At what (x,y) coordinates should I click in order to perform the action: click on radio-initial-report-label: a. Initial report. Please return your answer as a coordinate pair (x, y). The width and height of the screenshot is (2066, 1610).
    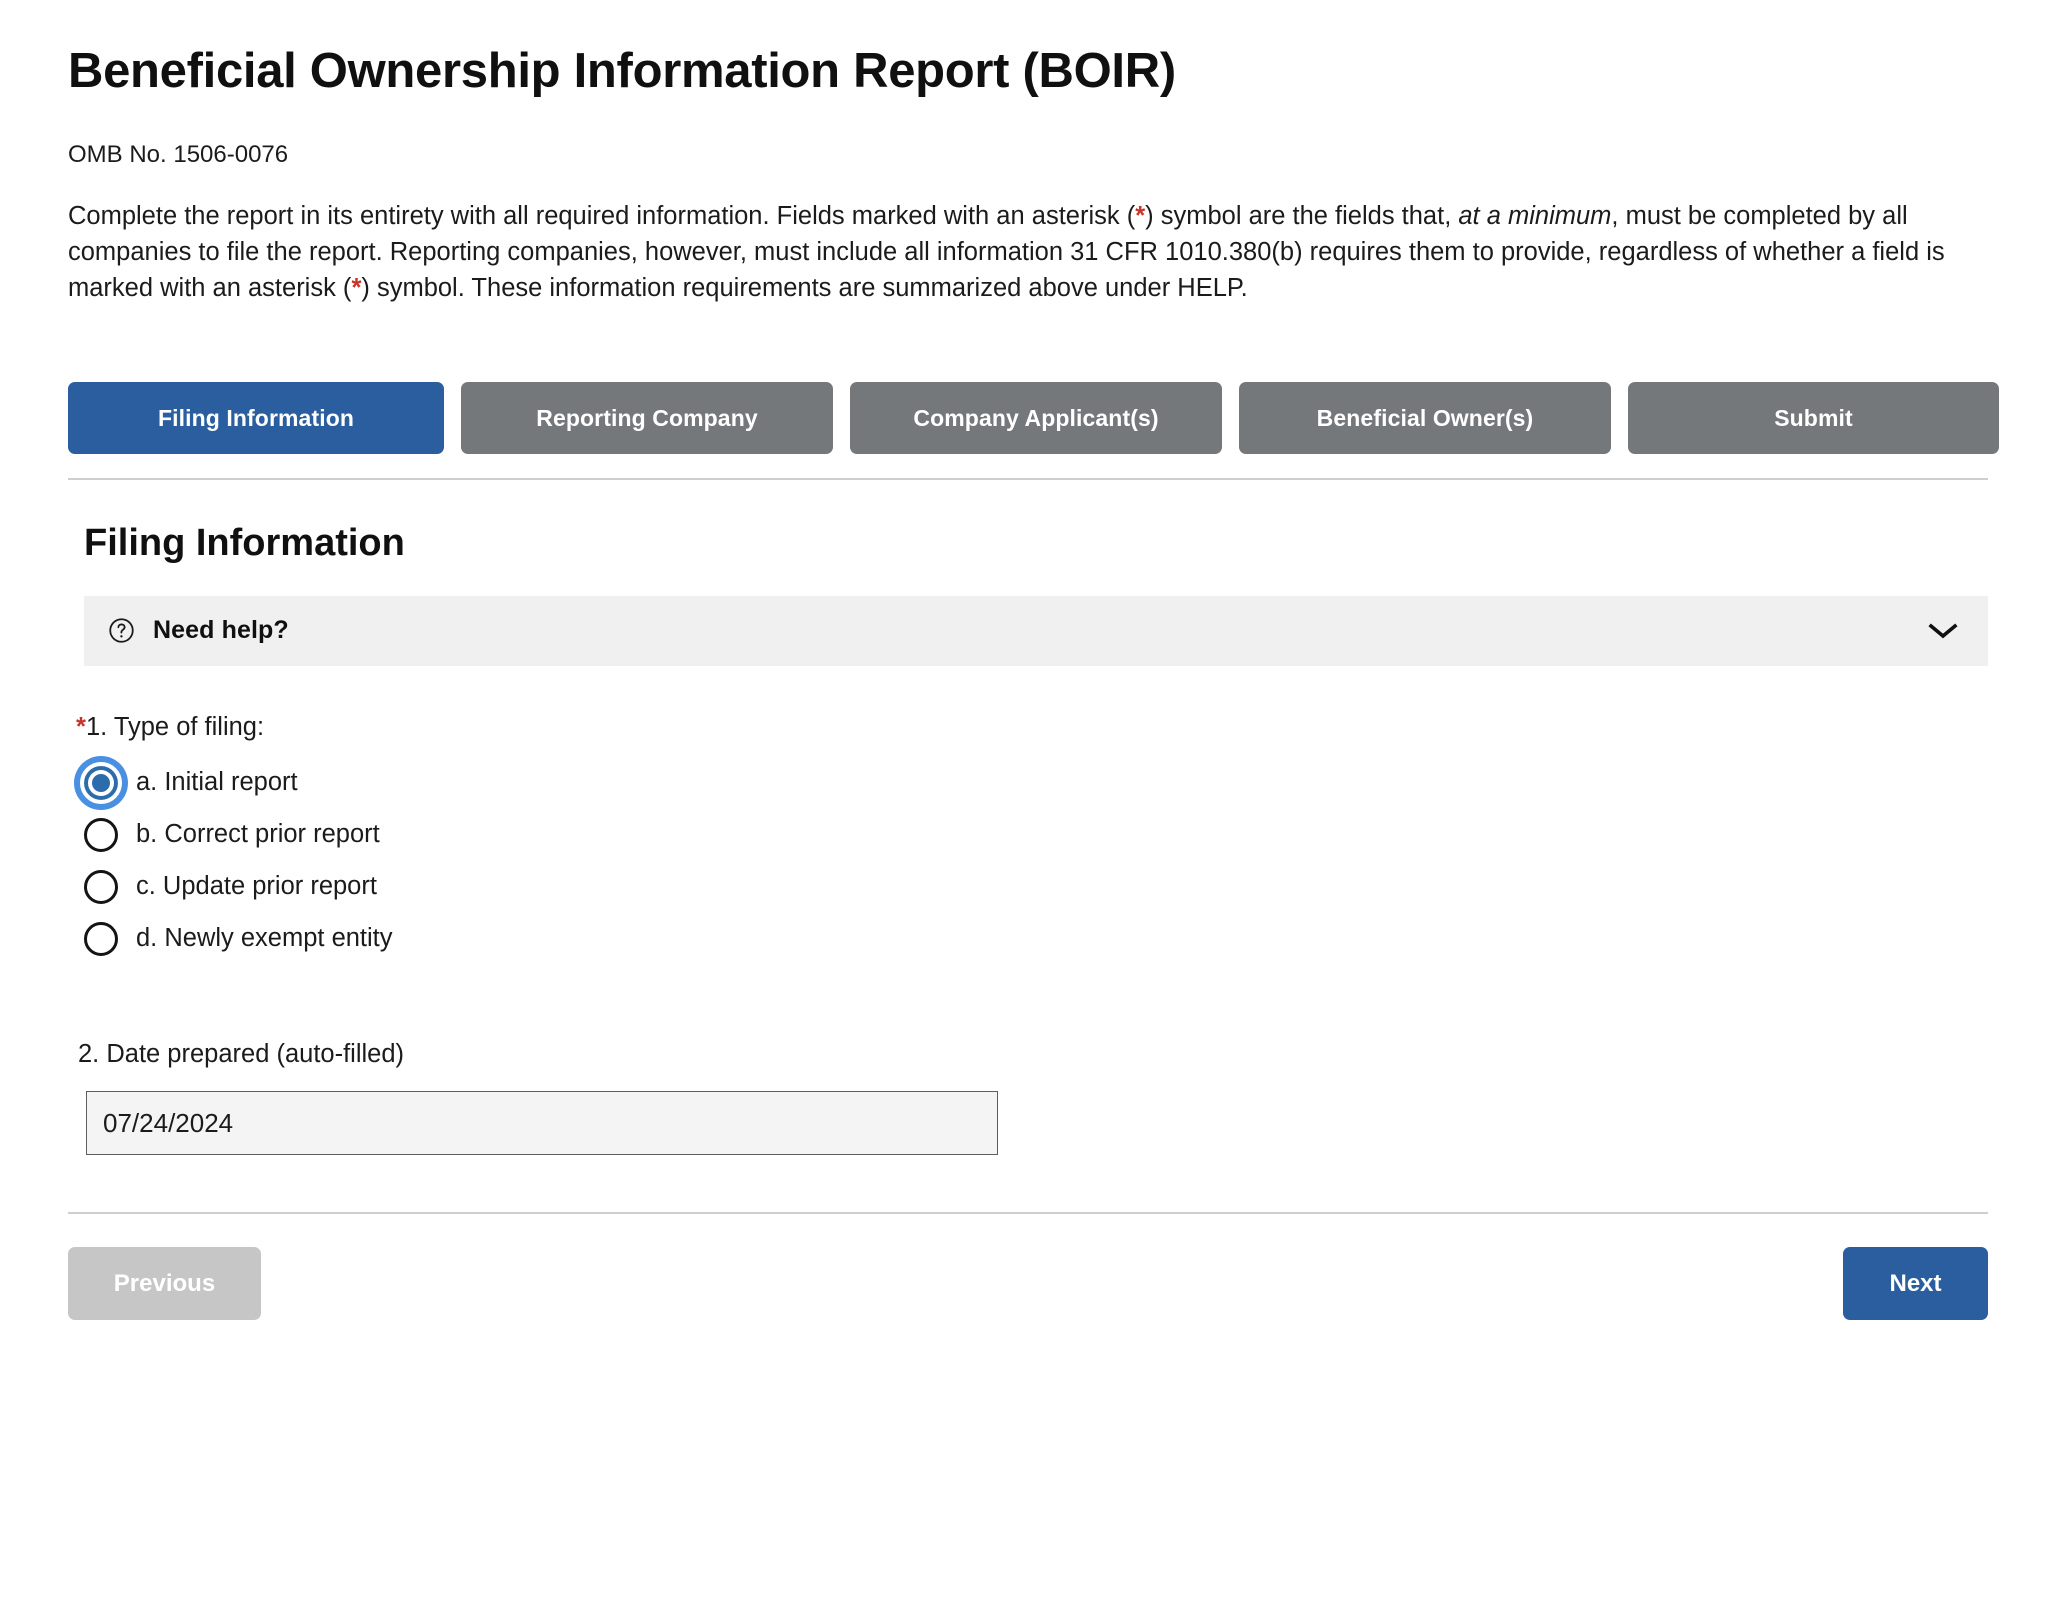
    Looking at the image, I should click on (217, 782).